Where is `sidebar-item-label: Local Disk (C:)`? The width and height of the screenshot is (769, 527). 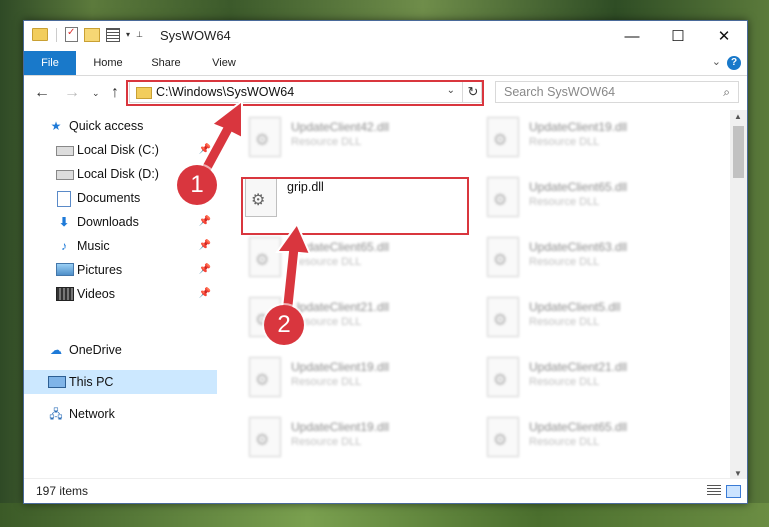 sidebar-item-label: Local Disk (C:) is located at coordinates (118, 150).